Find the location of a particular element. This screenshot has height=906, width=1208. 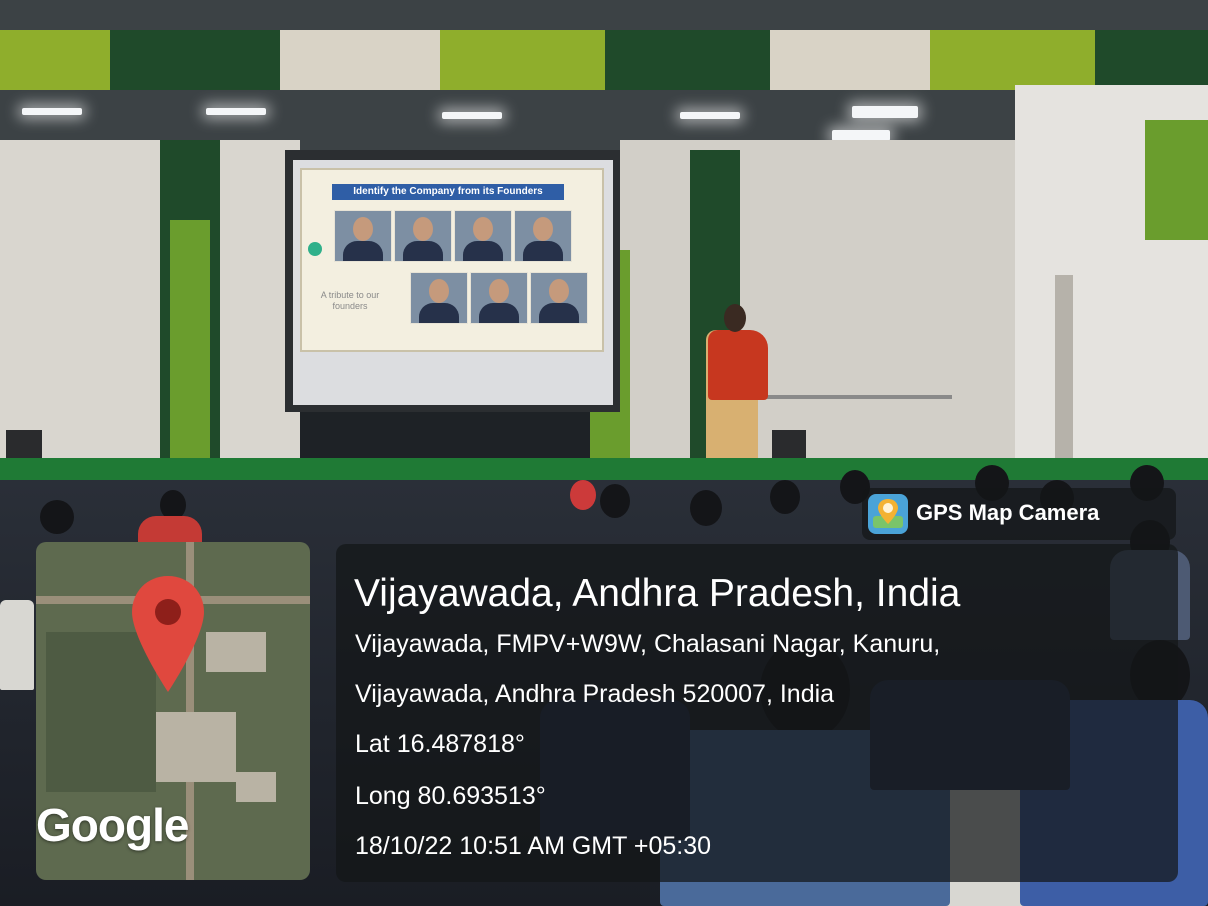

location-title: Vijayawada, Andhra Pradesh, India is located at coordinates (657, 593).